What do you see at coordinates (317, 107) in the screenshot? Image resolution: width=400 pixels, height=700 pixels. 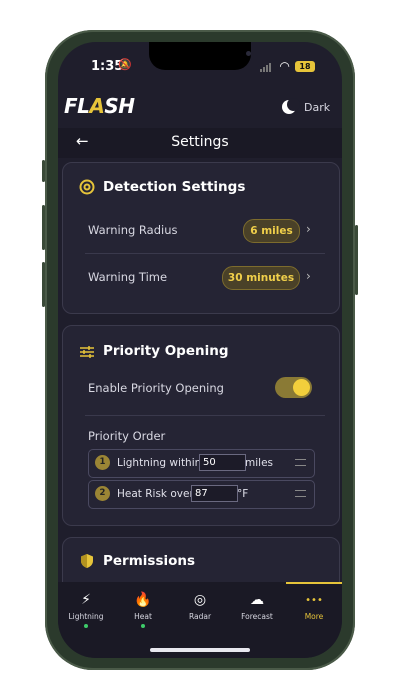 I see `theme-label: Dark` at bounding box center [317, 107].